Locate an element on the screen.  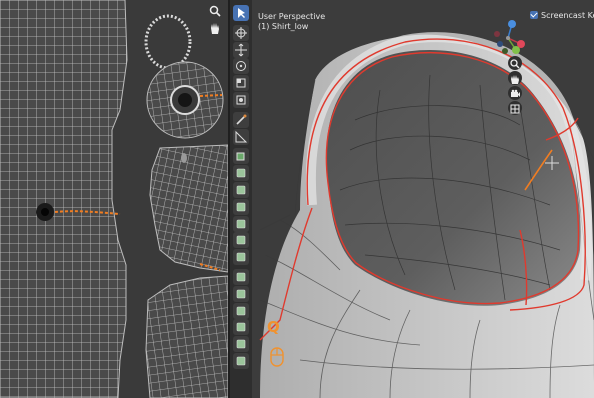
tool-select-button is located at coordinates (241, 13).